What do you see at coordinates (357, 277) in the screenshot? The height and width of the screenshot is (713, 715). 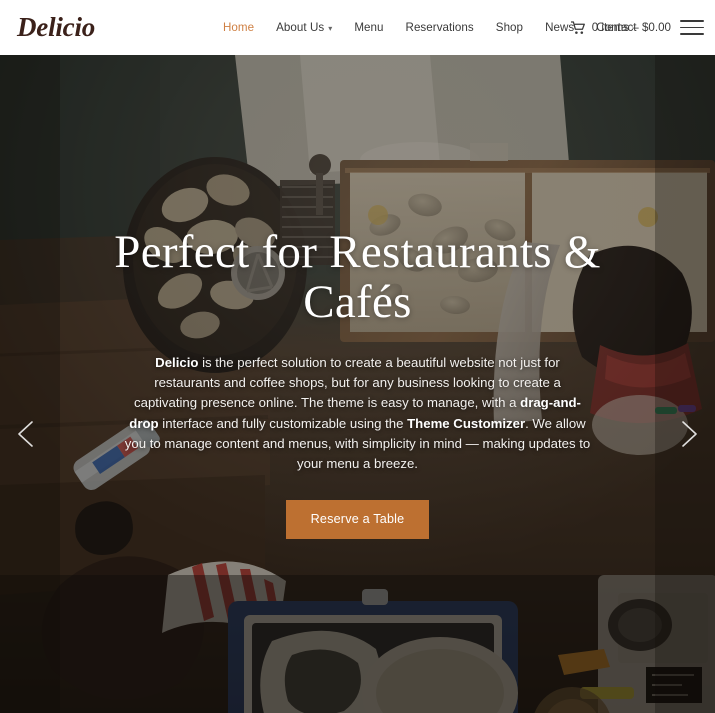 I see `hero-title: Perfect for Restaurants & Cafés` at bounding box center [357, 277].